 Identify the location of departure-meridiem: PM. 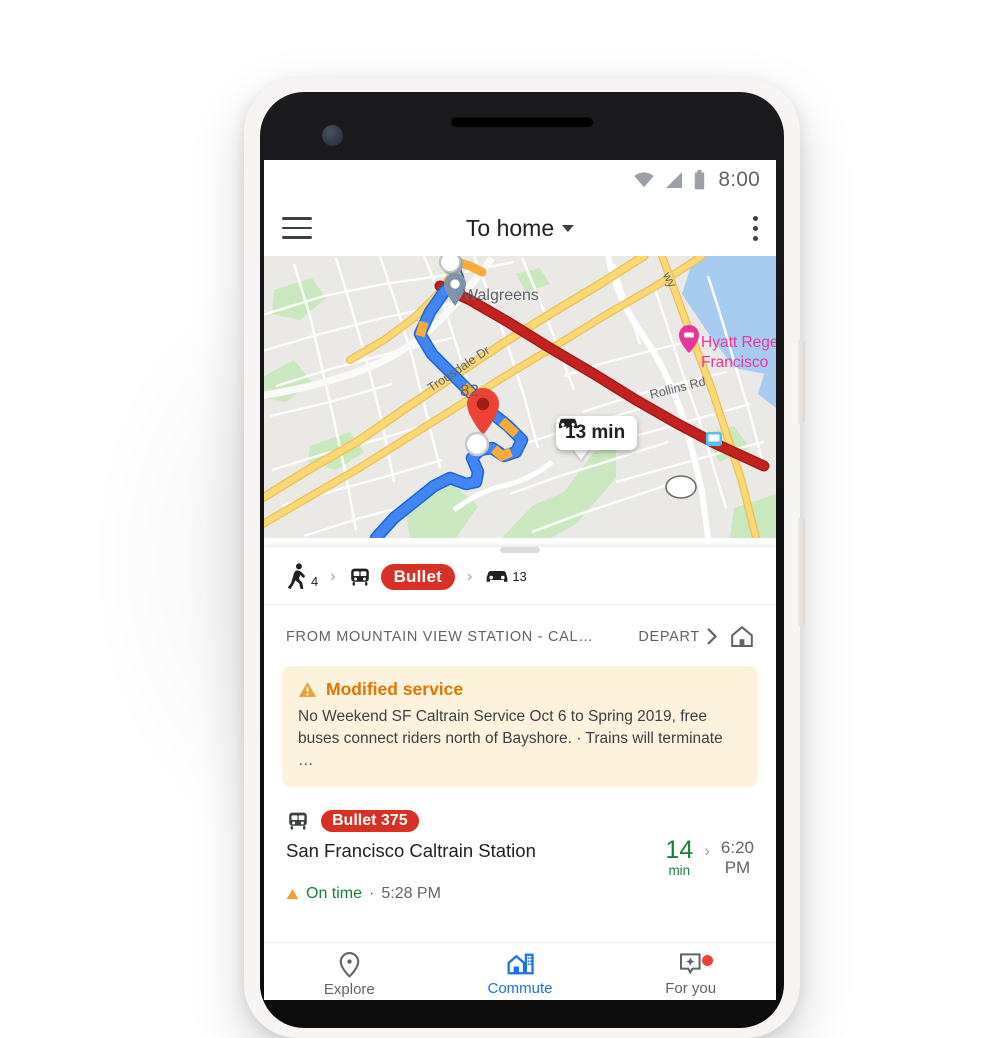
(737, 867).